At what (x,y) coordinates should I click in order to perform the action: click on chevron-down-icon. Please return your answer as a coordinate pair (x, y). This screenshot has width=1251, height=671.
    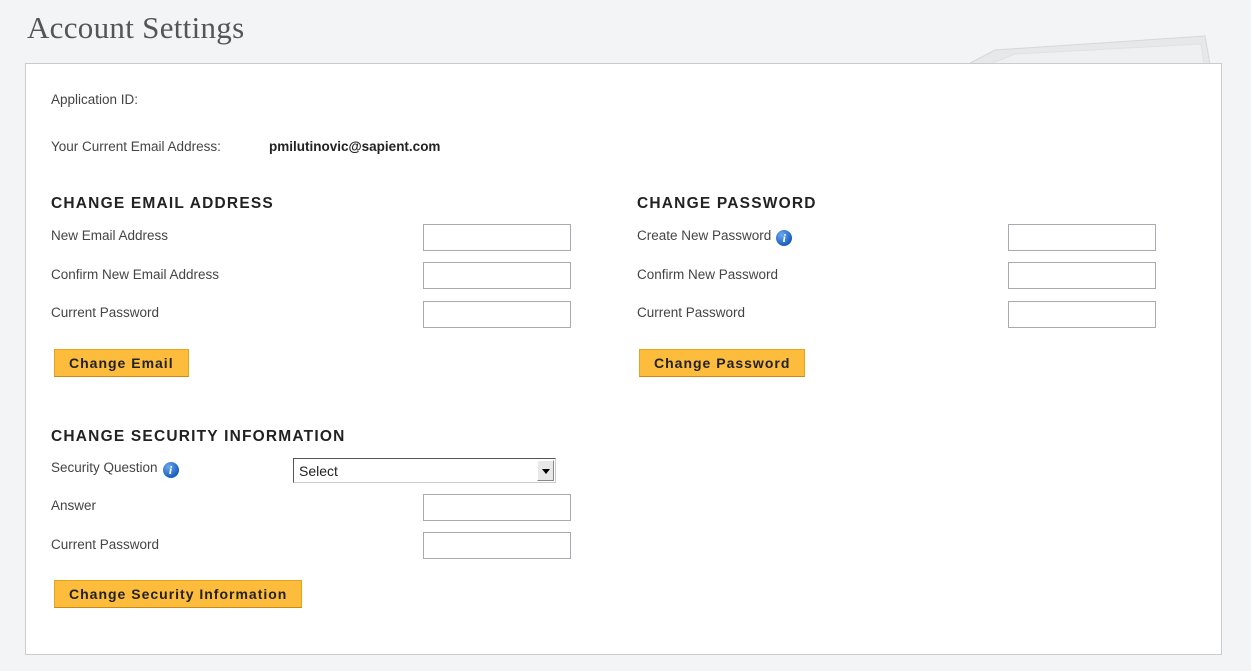
    Looking at the image, I should click on (545, 470).